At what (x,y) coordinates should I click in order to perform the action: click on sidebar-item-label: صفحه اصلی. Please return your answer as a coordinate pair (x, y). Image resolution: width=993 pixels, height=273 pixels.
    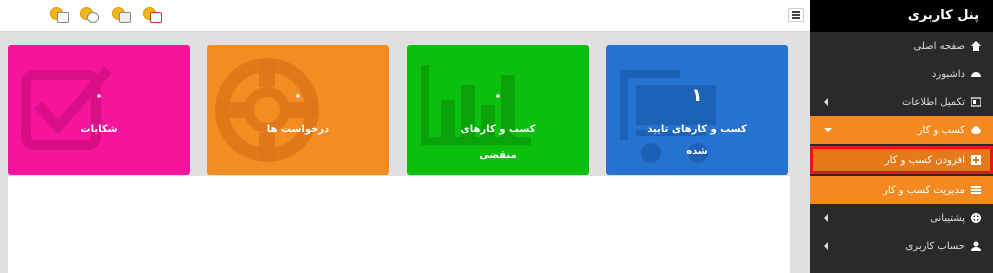
    Looking at the image, I should click on (939, 46).